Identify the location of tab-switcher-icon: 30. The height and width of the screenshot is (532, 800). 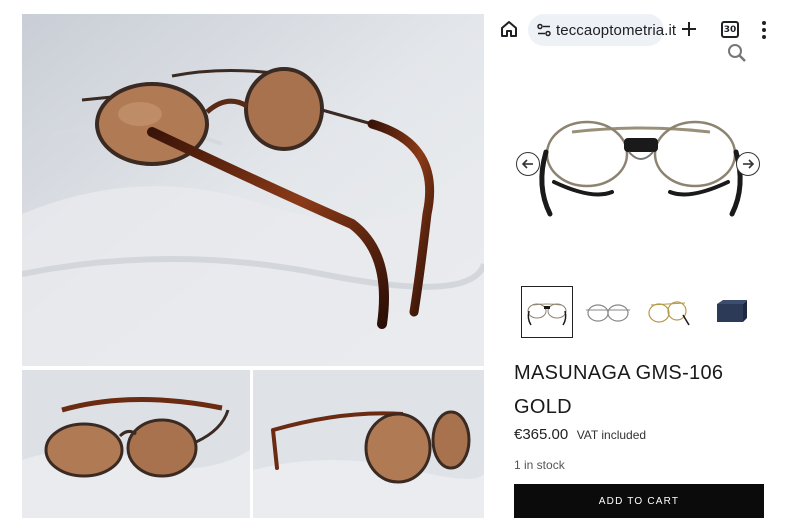
(730, 29).